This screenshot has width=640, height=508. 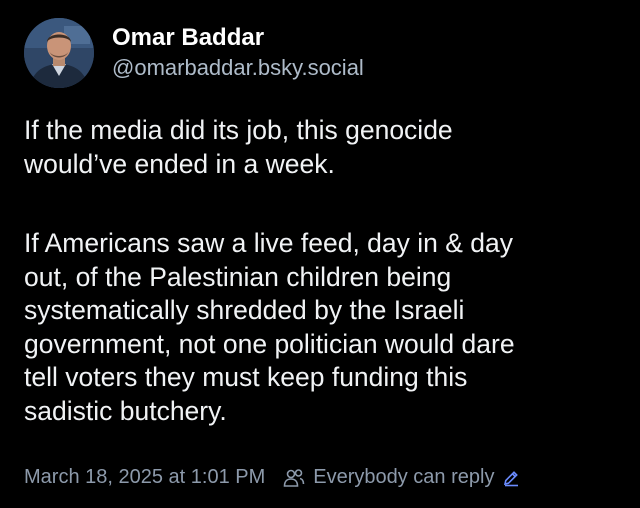 What do you see at coordinates (238, 130) in the screenshot?
I see `post-line: If the media did its job, this genocide` at bounding box center [238, 130].